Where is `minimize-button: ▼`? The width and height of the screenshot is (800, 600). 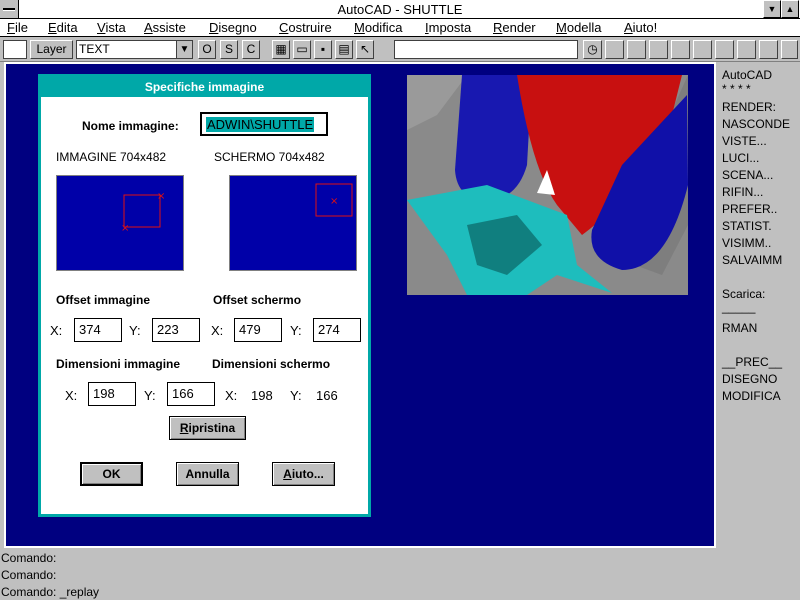 minimize-button: ▼ is located at coordinates (772, 9).